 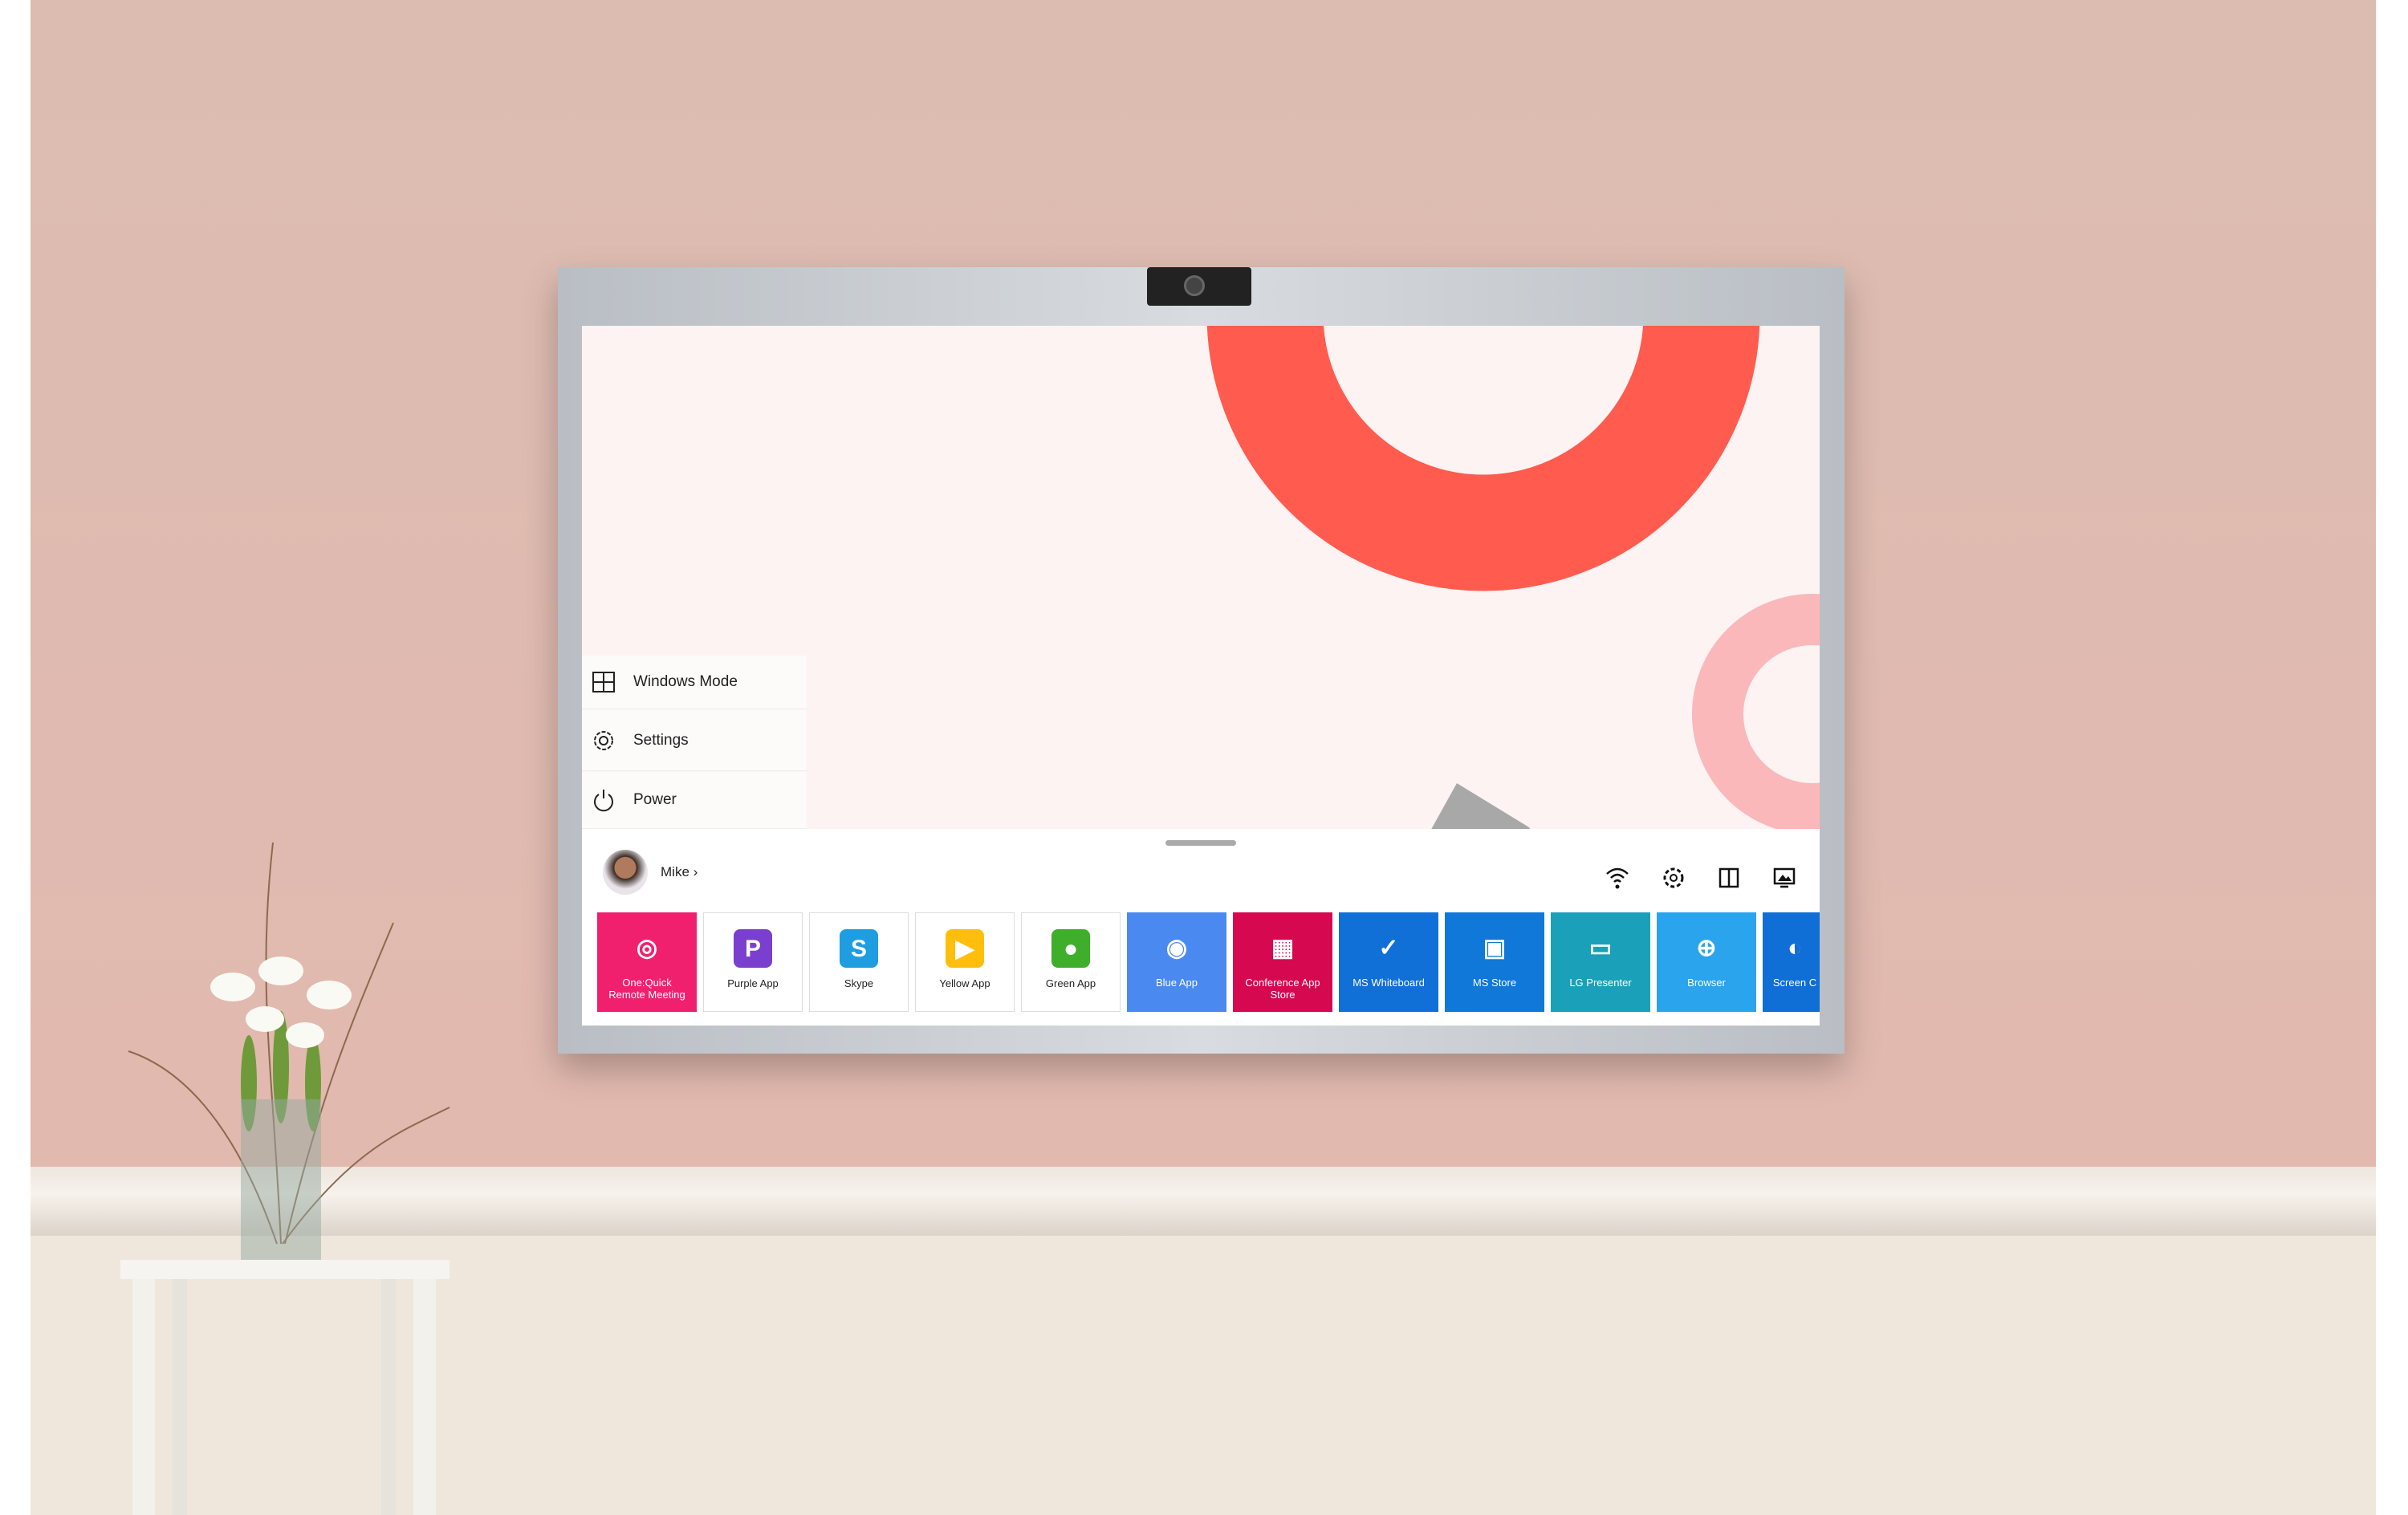 I want to click on app-label: MS Whiteboard, so click(x=1388, y=983).